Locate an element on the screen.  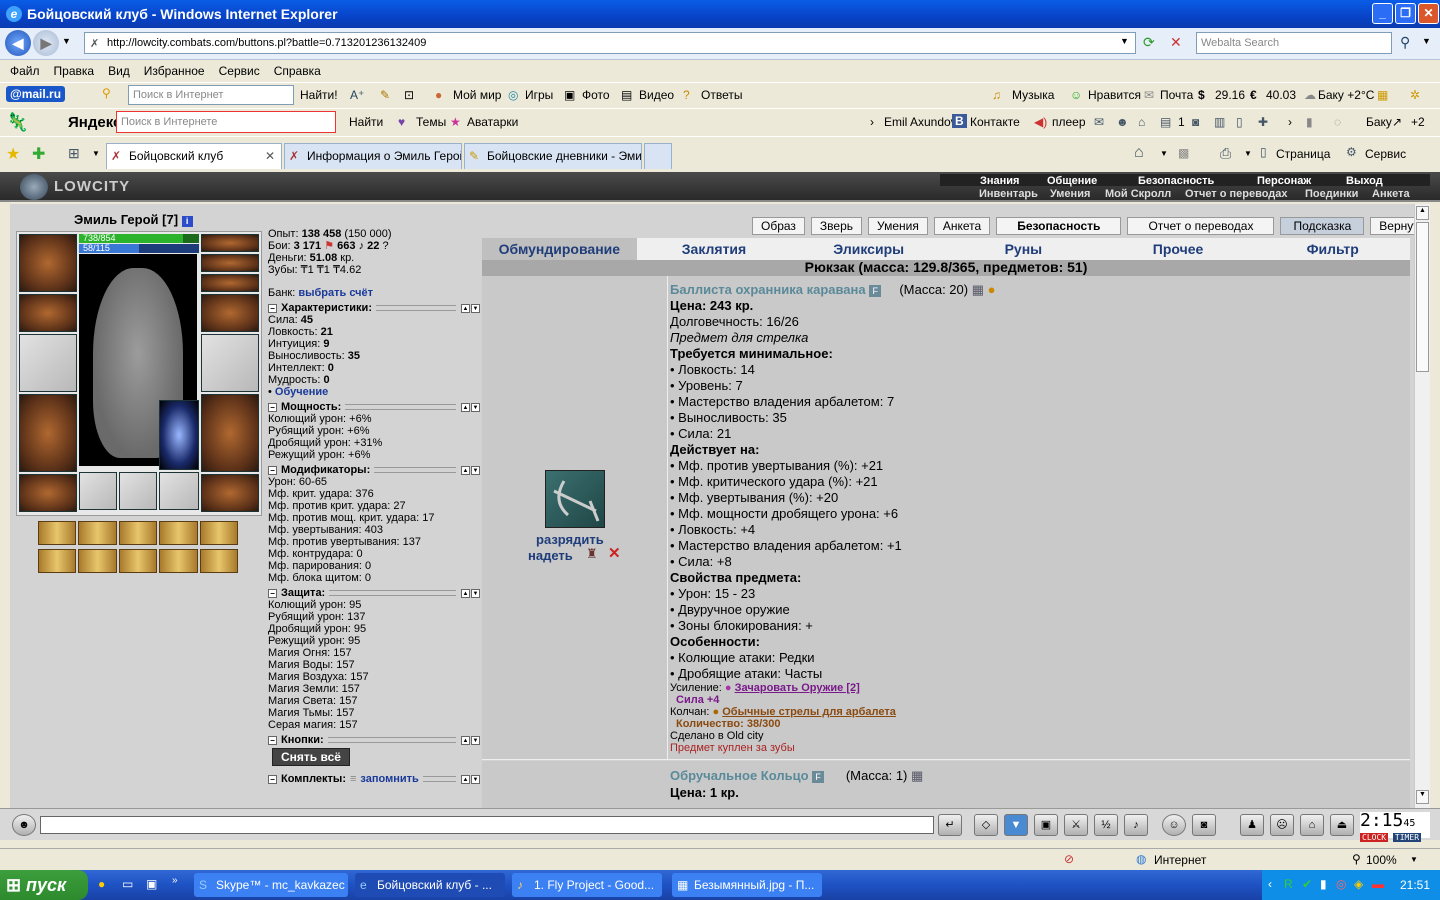
training-link: Обучение is located at coordinates (301, 392).